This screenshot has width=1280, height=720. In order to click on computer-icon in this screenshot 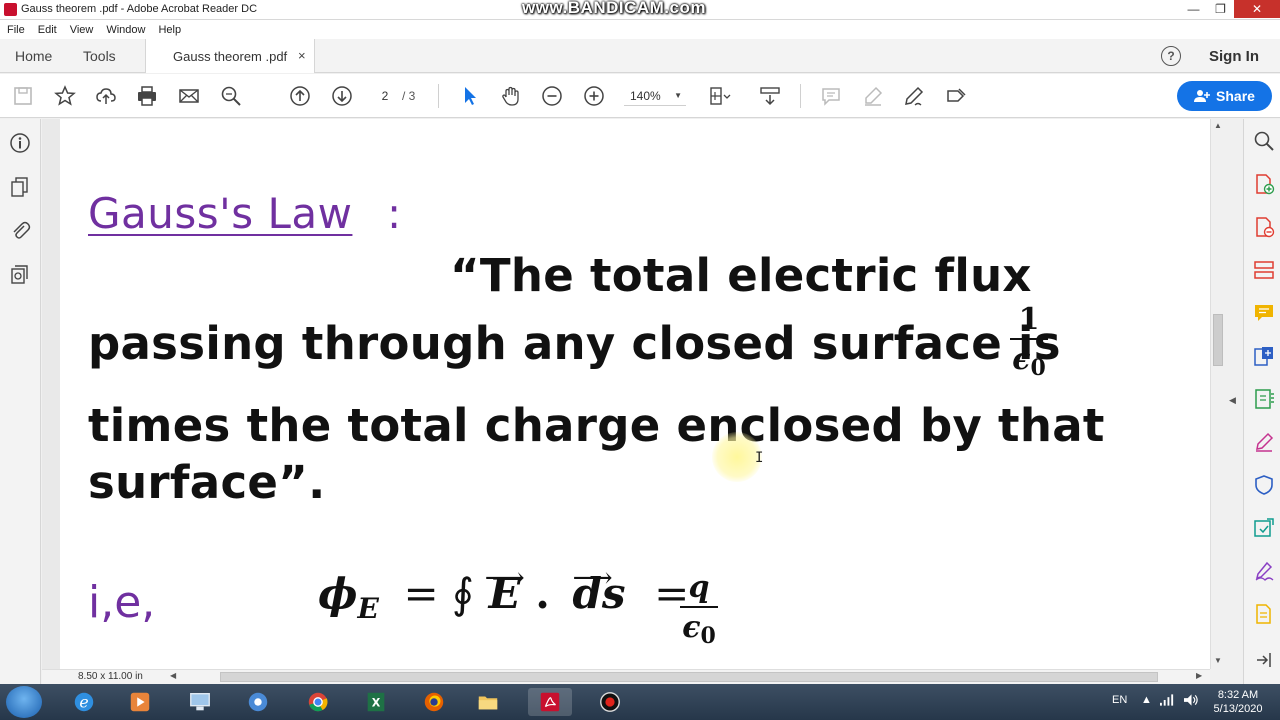, I will do `click(200, 702)`.